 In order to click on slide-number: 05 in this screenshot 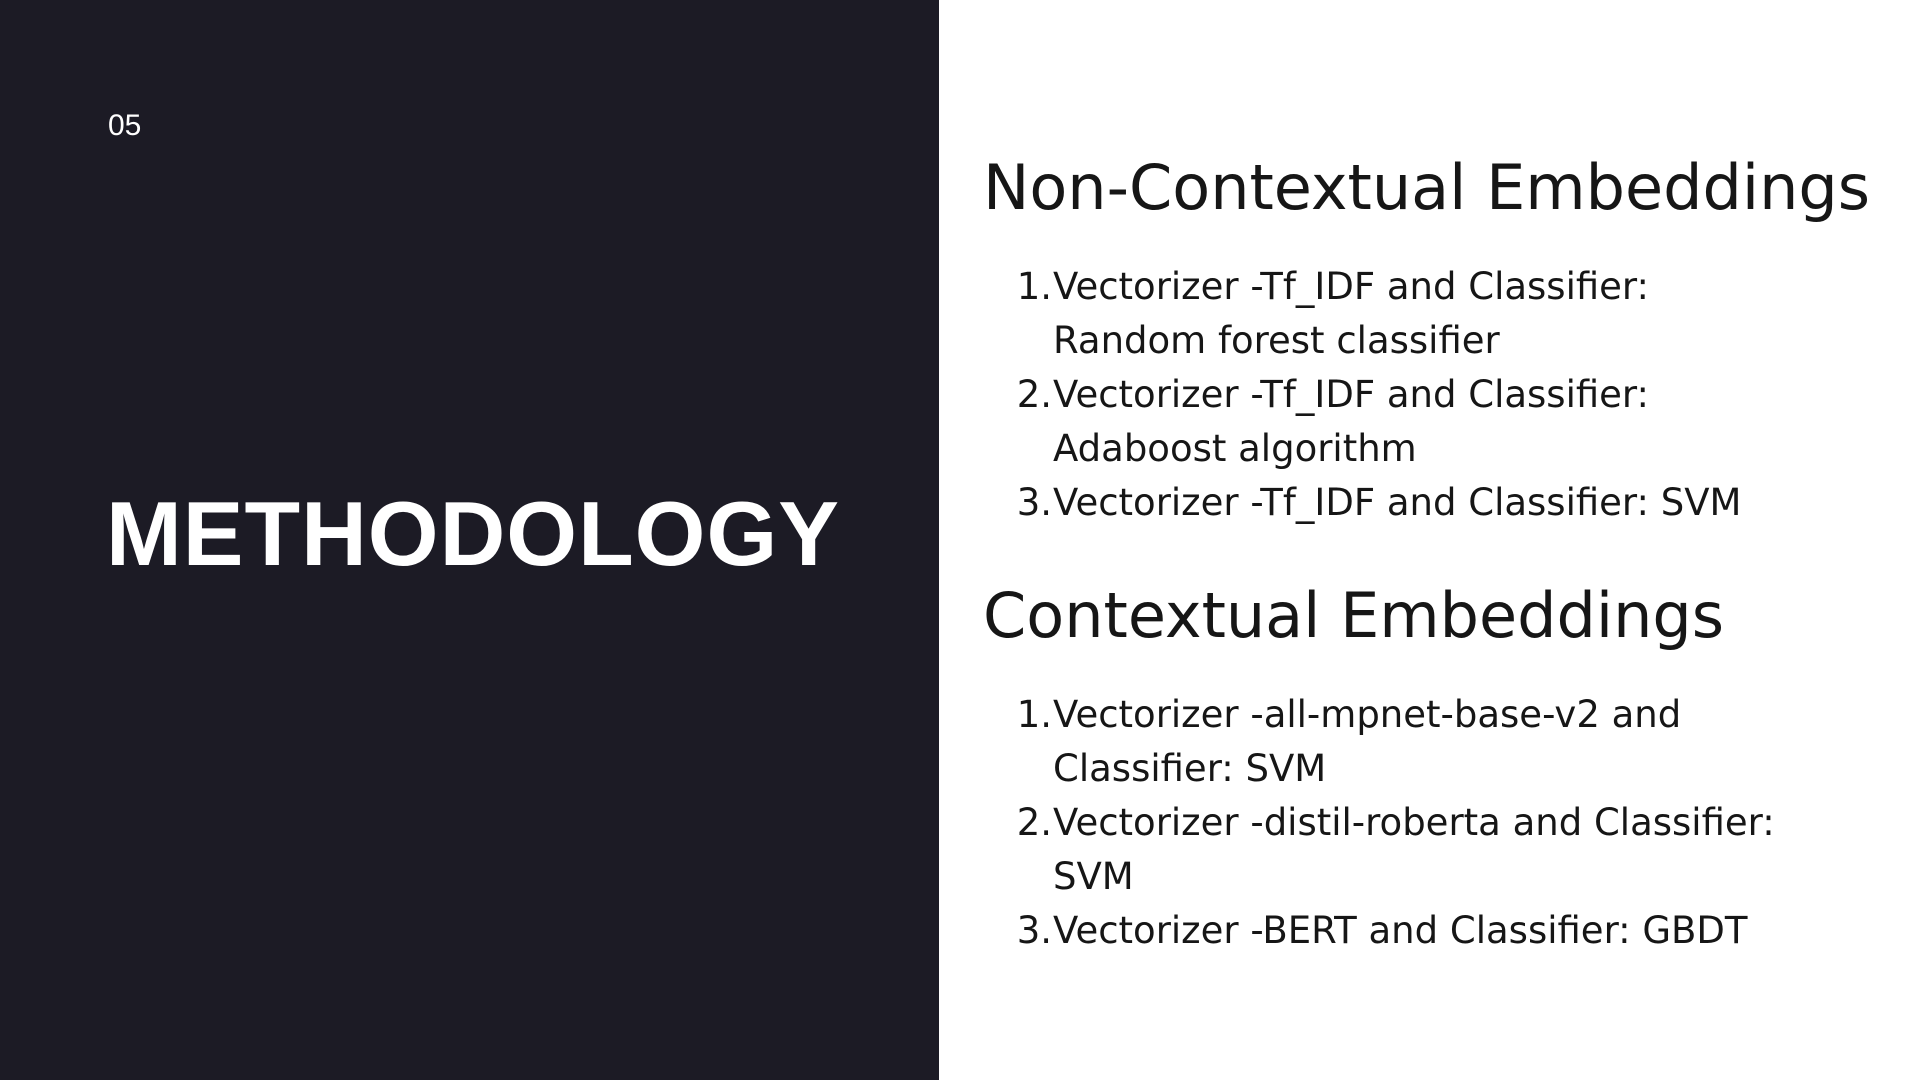, I will do `click(125, 125)`.